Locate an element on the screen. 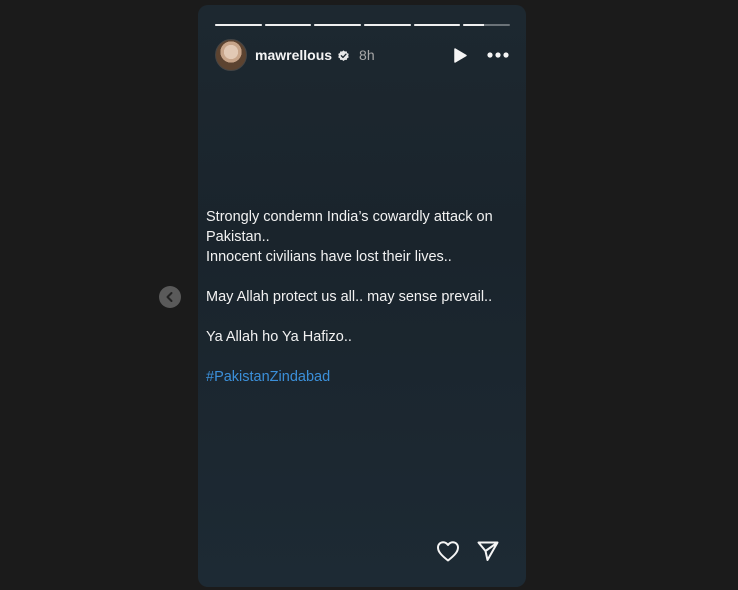  more-options-button is located at coordinates (498, 55).